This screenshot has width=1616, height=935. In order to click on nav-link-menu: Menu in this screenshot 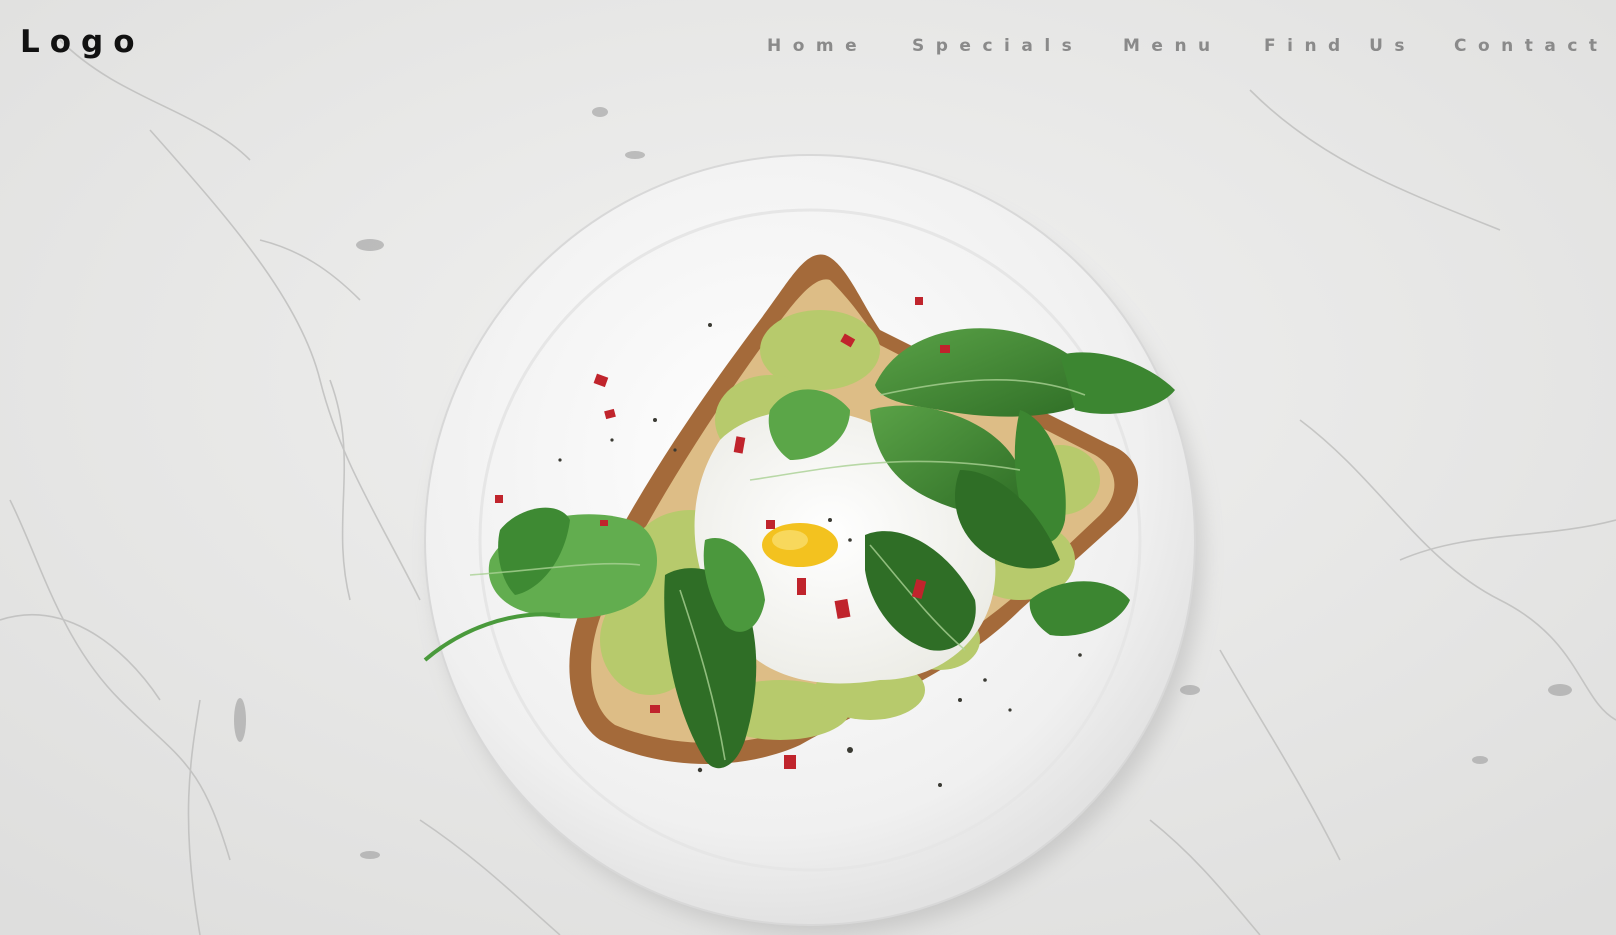, I will do `click(1172, 46)`.